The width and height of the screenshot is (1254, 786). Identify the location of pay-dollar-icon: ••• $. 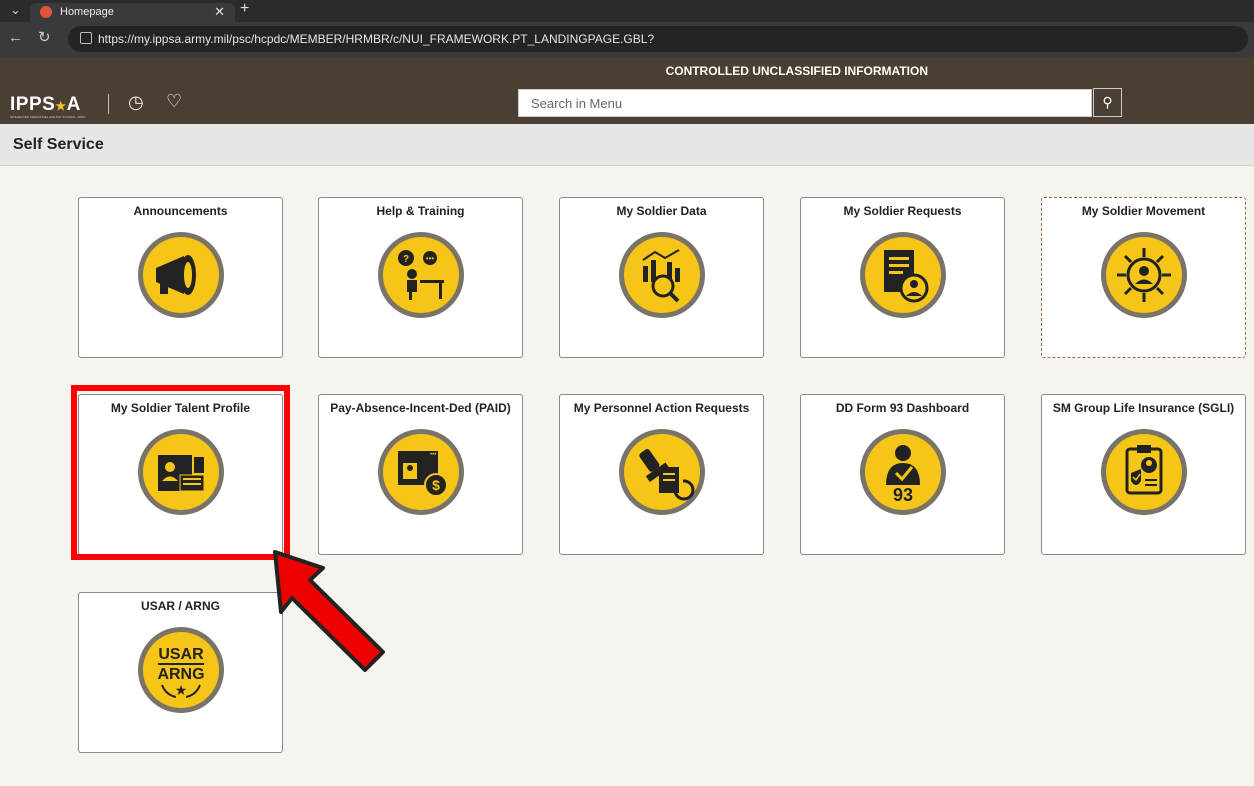
(421, 472).